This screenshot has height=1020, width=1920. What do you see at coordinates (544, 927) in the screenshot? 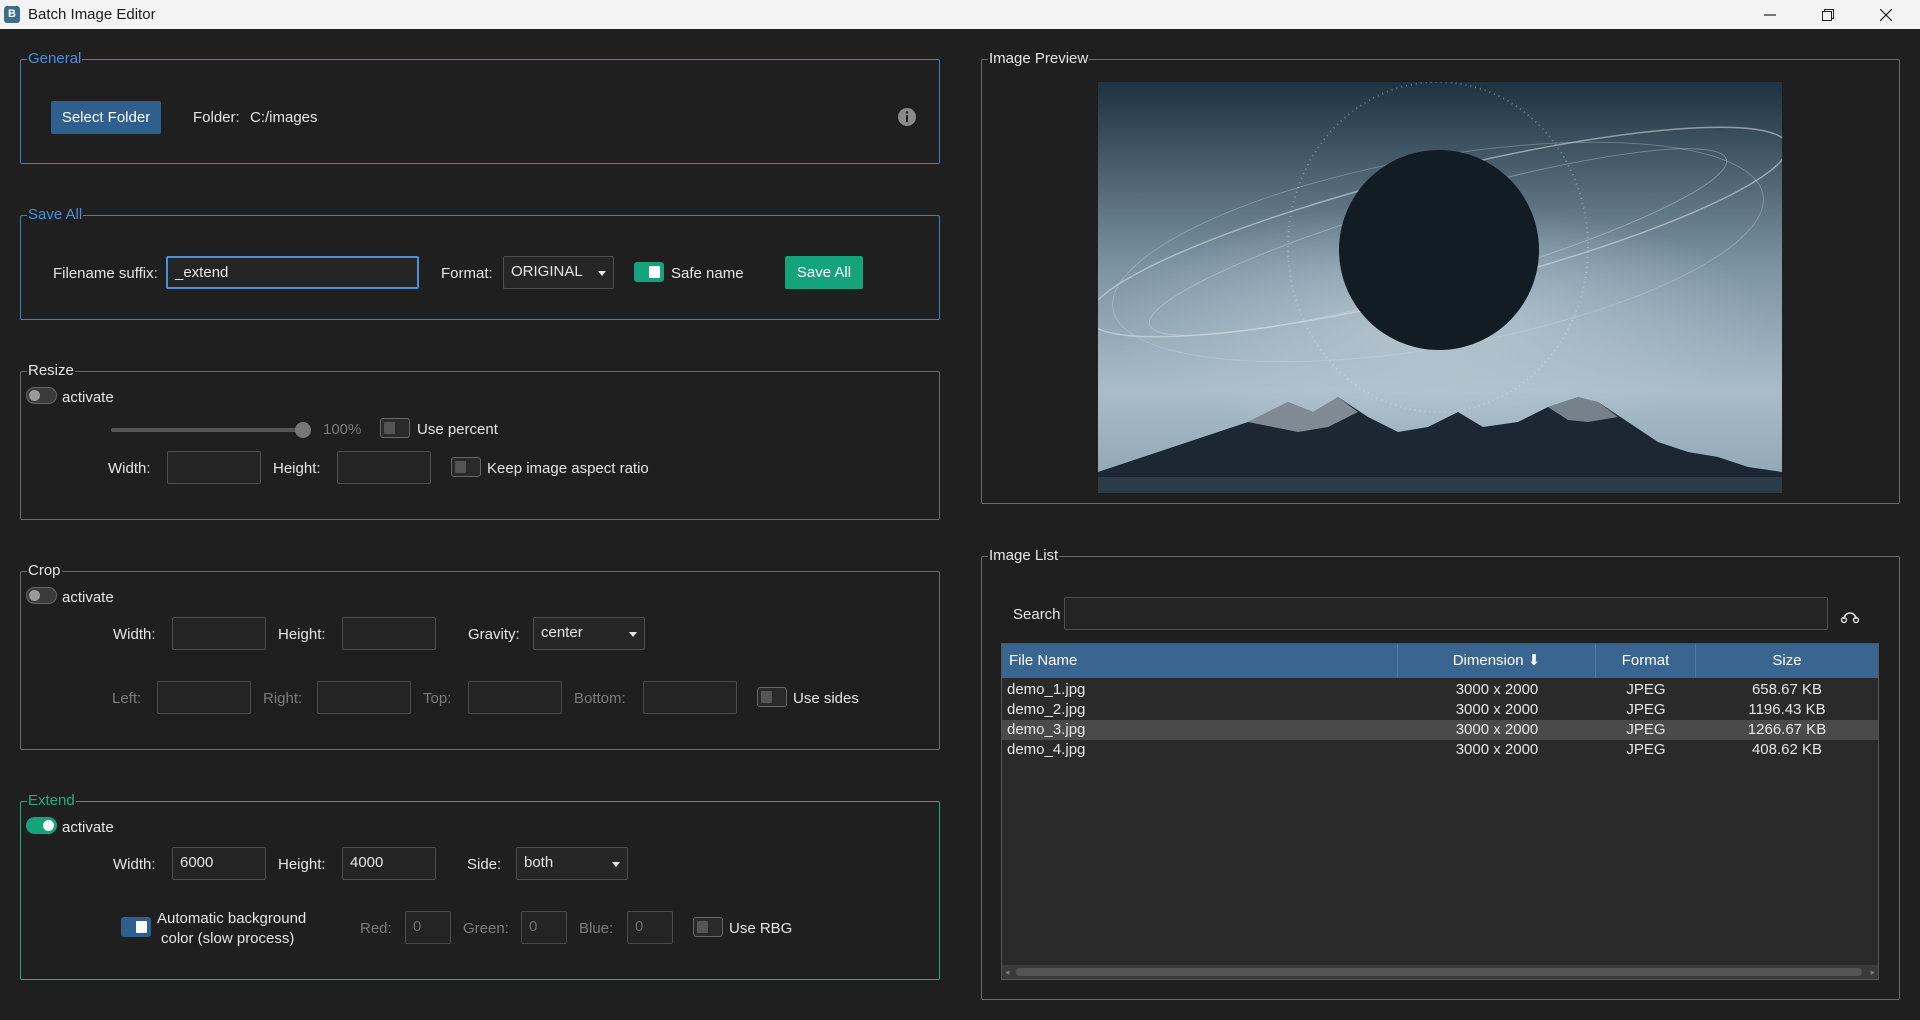
I see `green-input: 0` at bounding box center [544, 927].